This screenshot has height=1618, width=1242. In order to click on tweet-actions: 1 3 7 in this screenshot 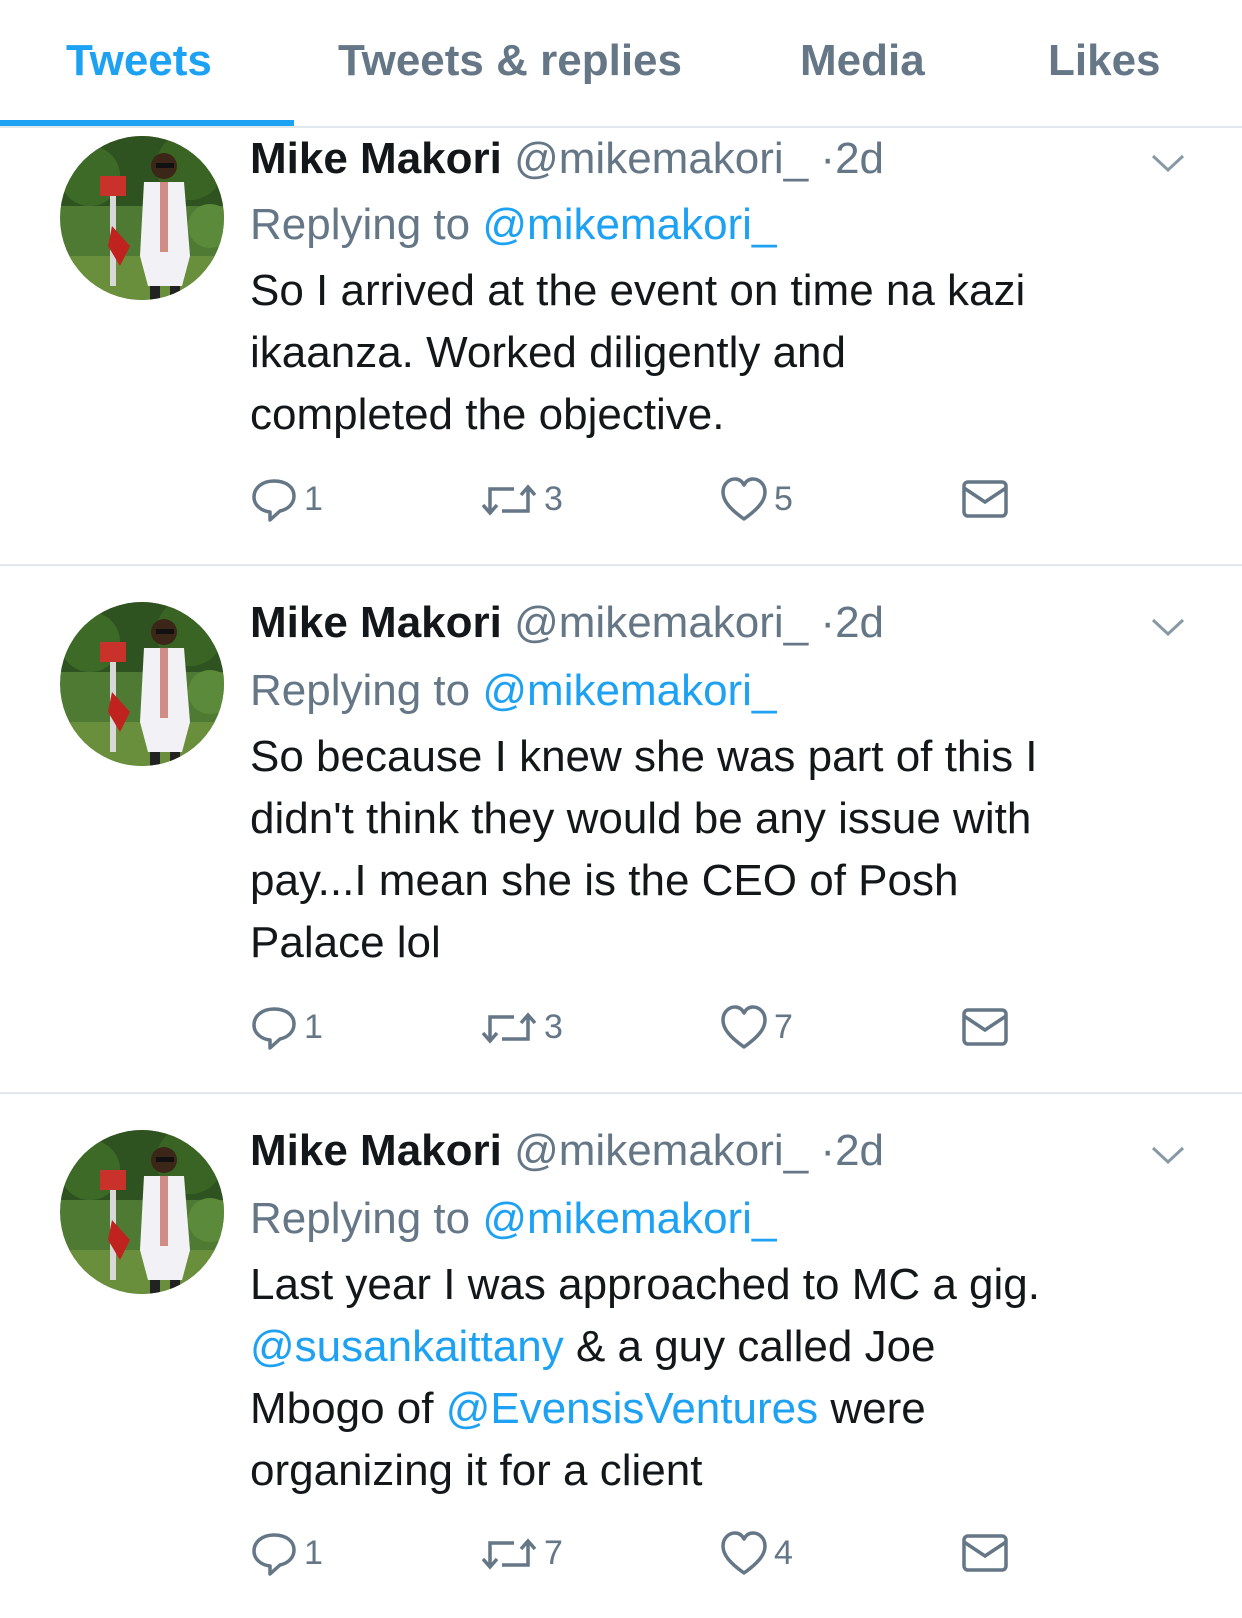, I will do `click(650, 1027)`.